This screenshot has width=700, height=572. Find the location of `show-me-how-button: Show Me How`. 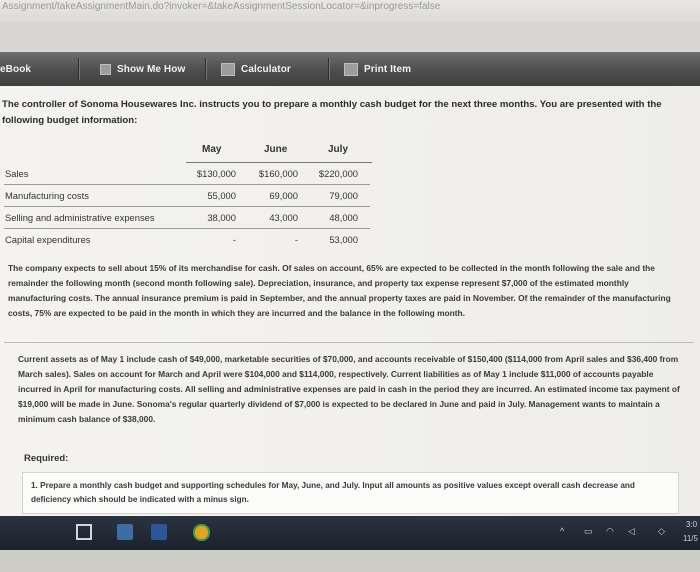

show-me-how-button: Show Me How is located at coordinates (142, 69).